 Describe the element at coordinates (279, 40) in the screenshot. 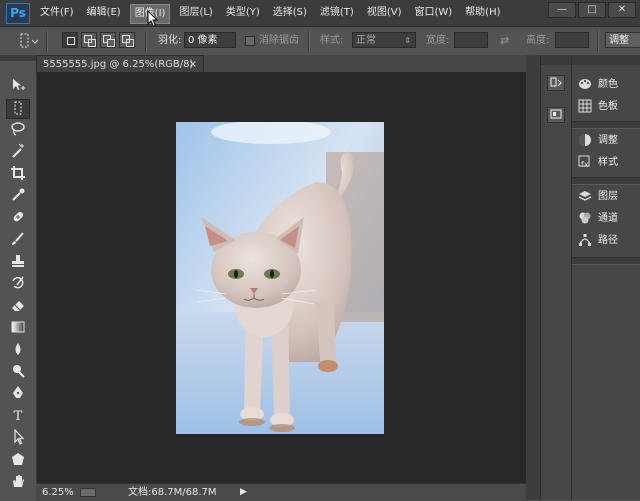

I see `antialias-label: 消除锯齿` at that location.